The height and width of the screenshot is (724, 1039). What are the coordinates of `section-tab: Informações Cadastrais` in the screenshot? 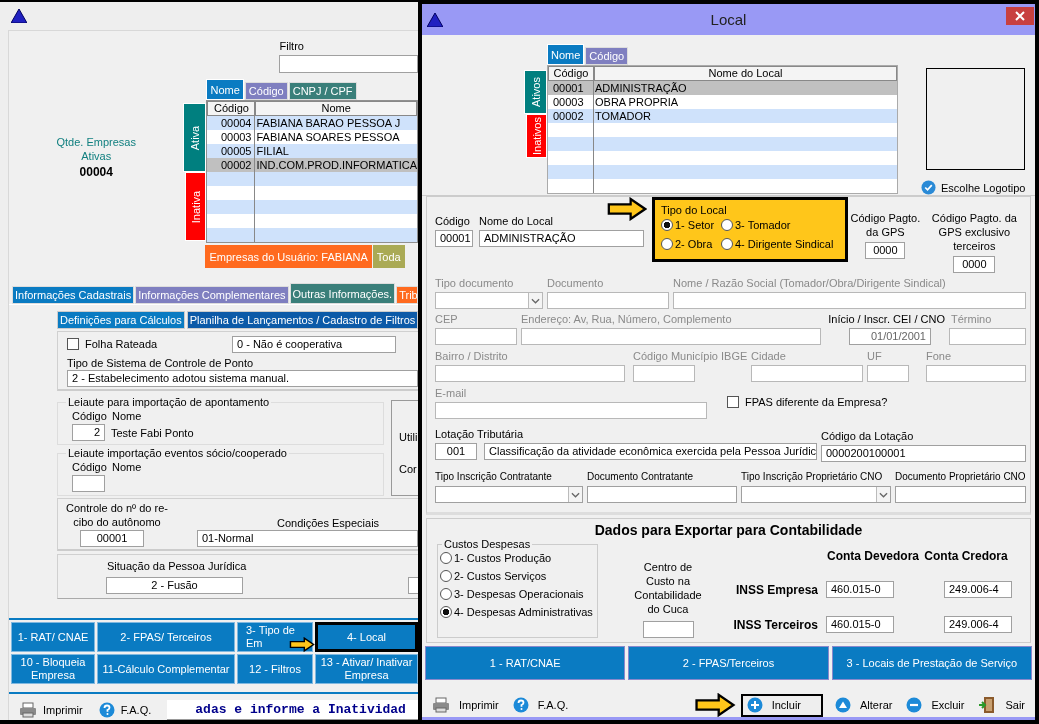 It's located at (73, 295).